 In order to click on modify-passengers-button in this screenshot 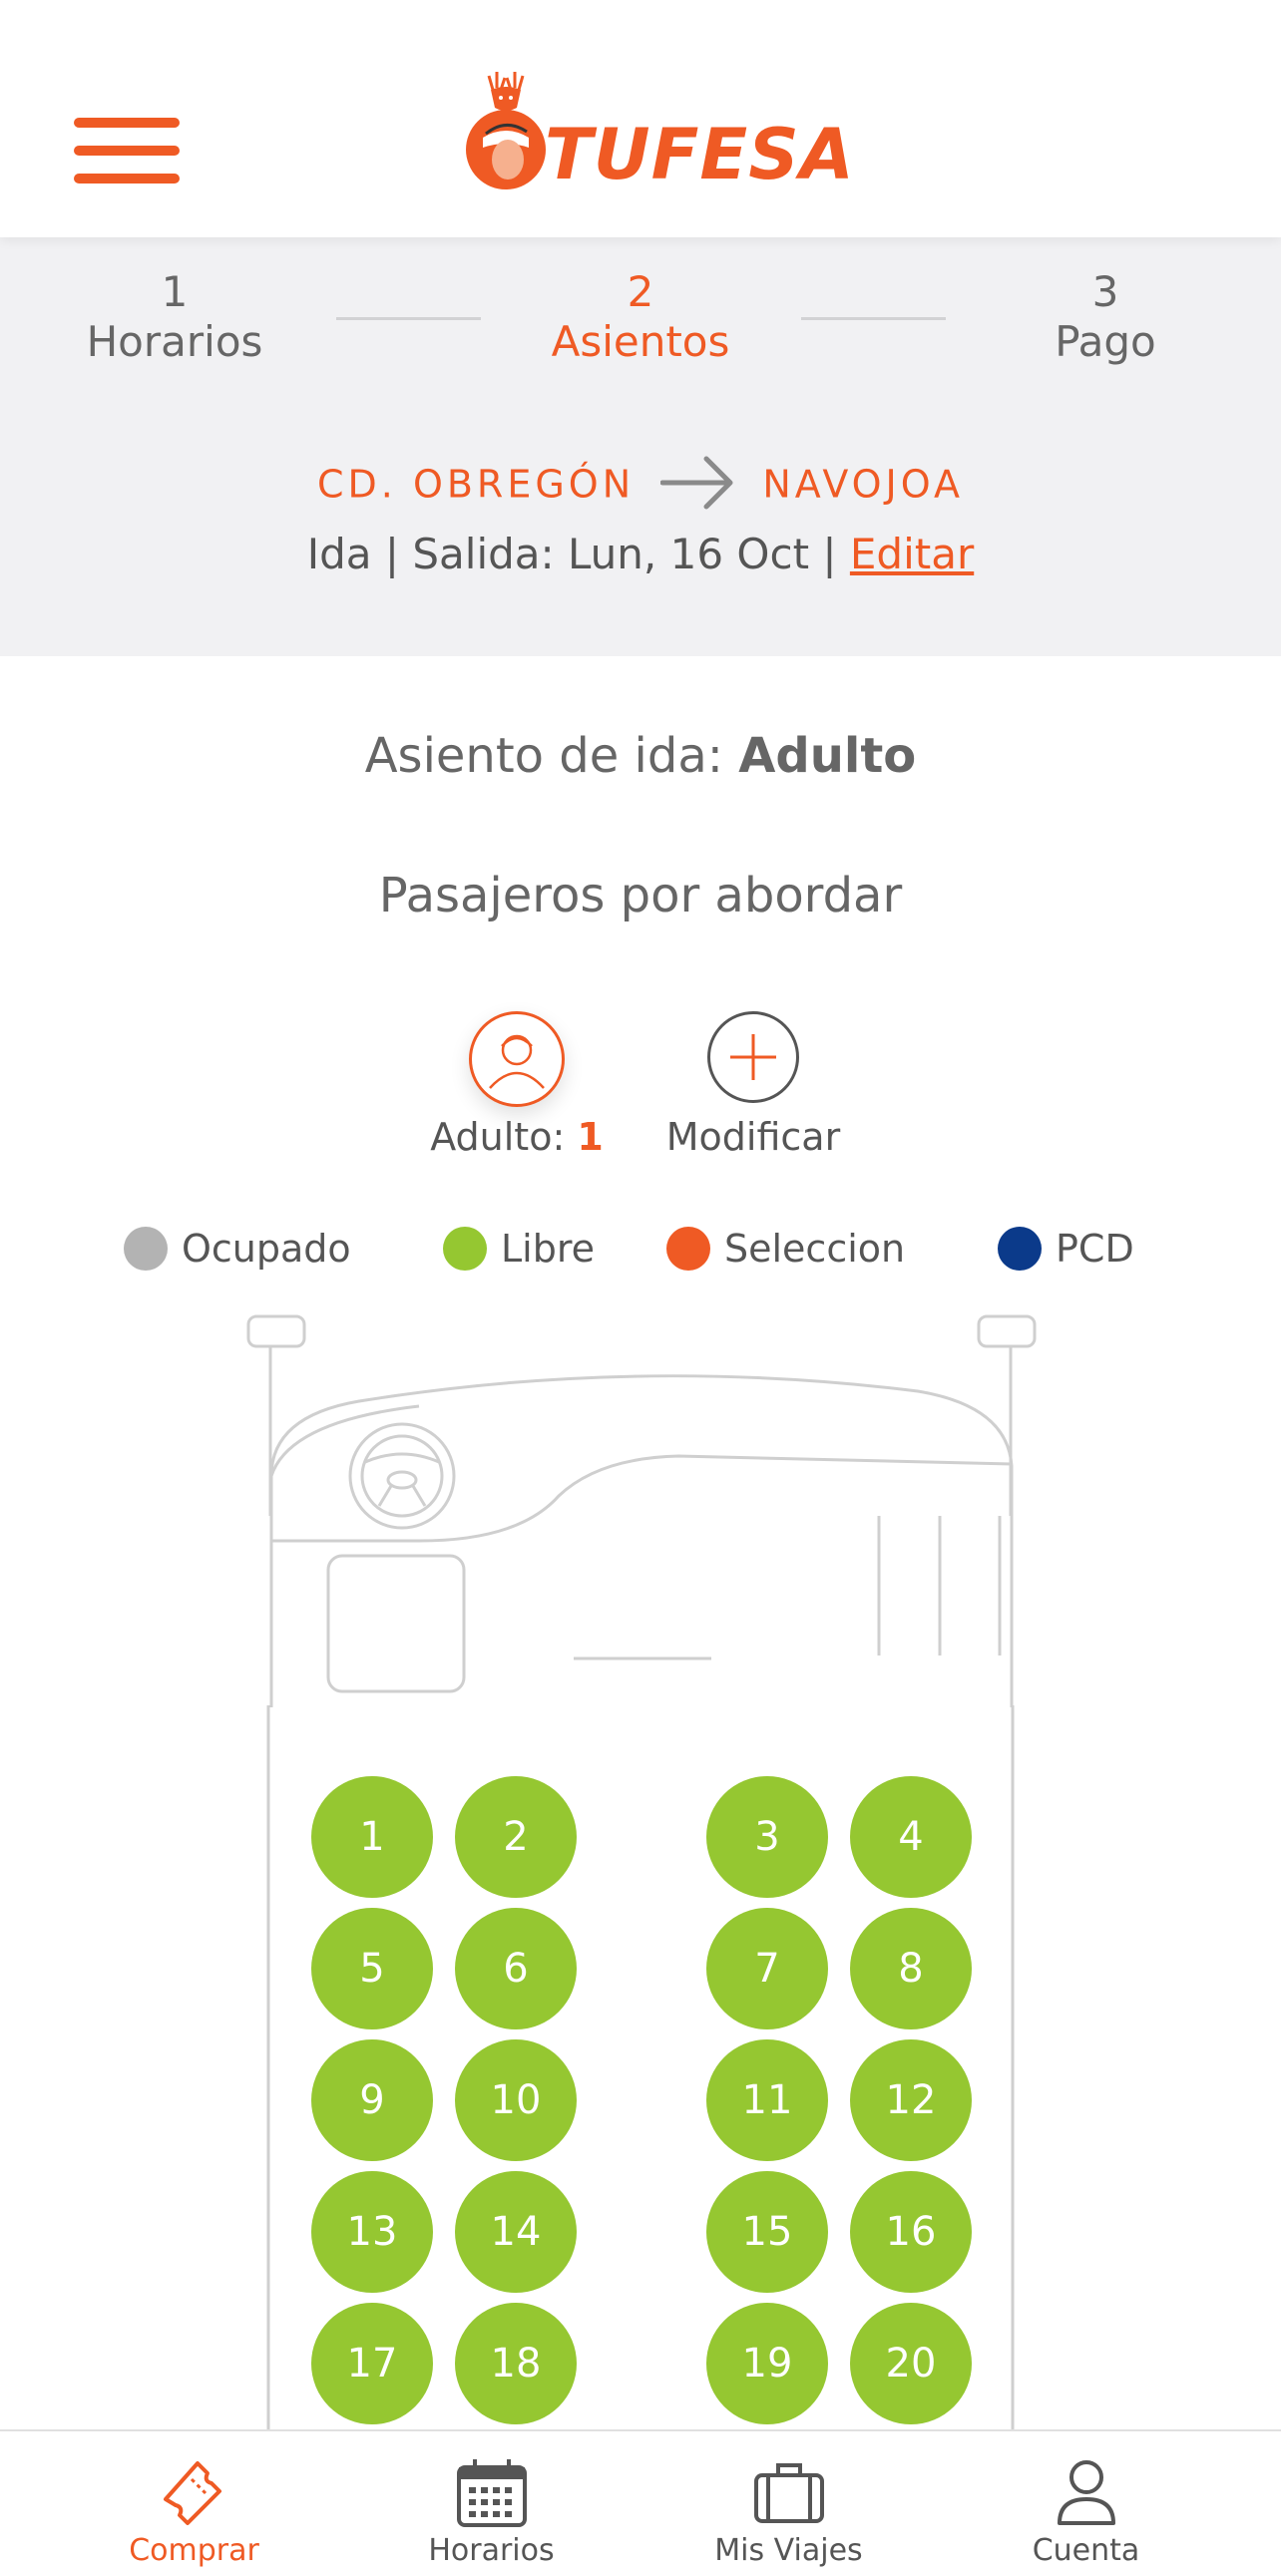, I will do `click(753, 1057)`.